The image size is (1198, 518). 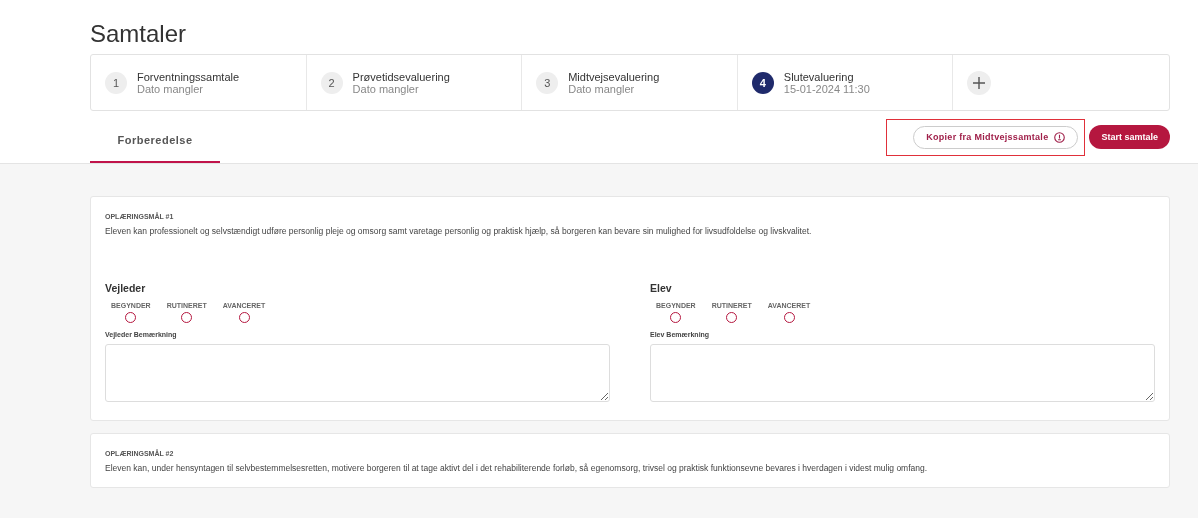 I want to click on page-title: Samtaler, so click(x=139, y=34).